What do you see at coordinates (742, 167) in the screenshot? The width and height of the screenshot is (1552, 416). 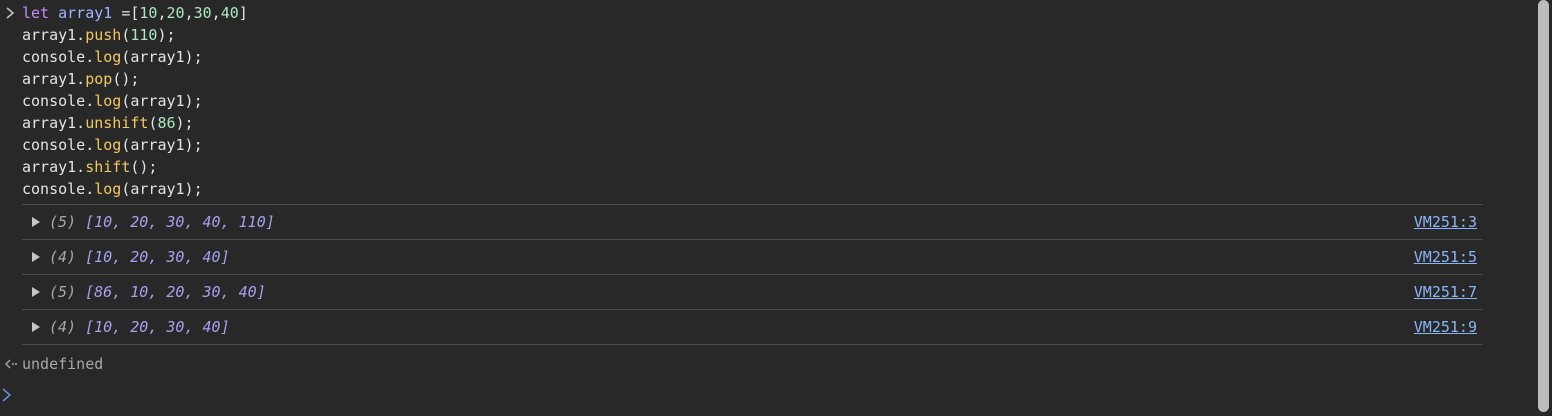 I see `code-line: array1.shift();` at bounding box center [742, 167].